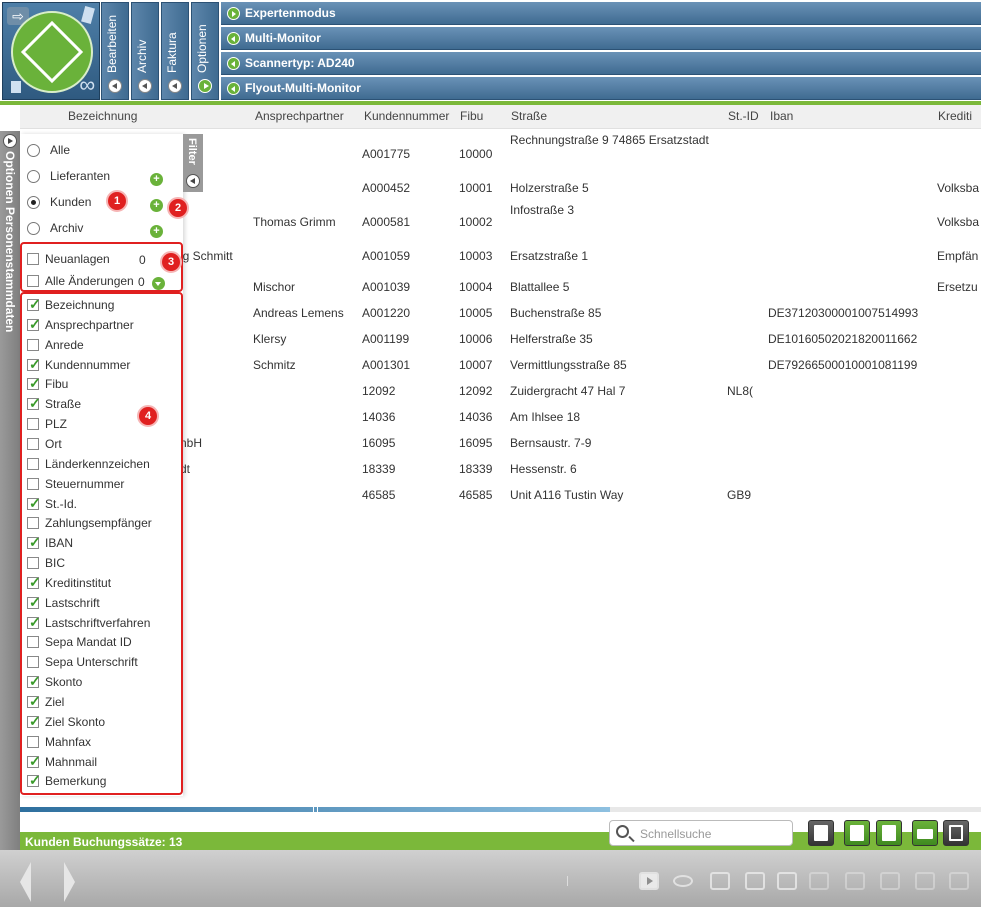 The height and width of the screenshot is (907, 981). What do you see at coordinates (720, 881) in the screenshot?
I see `lightbulb-icon` at bounding box center [720, 881].